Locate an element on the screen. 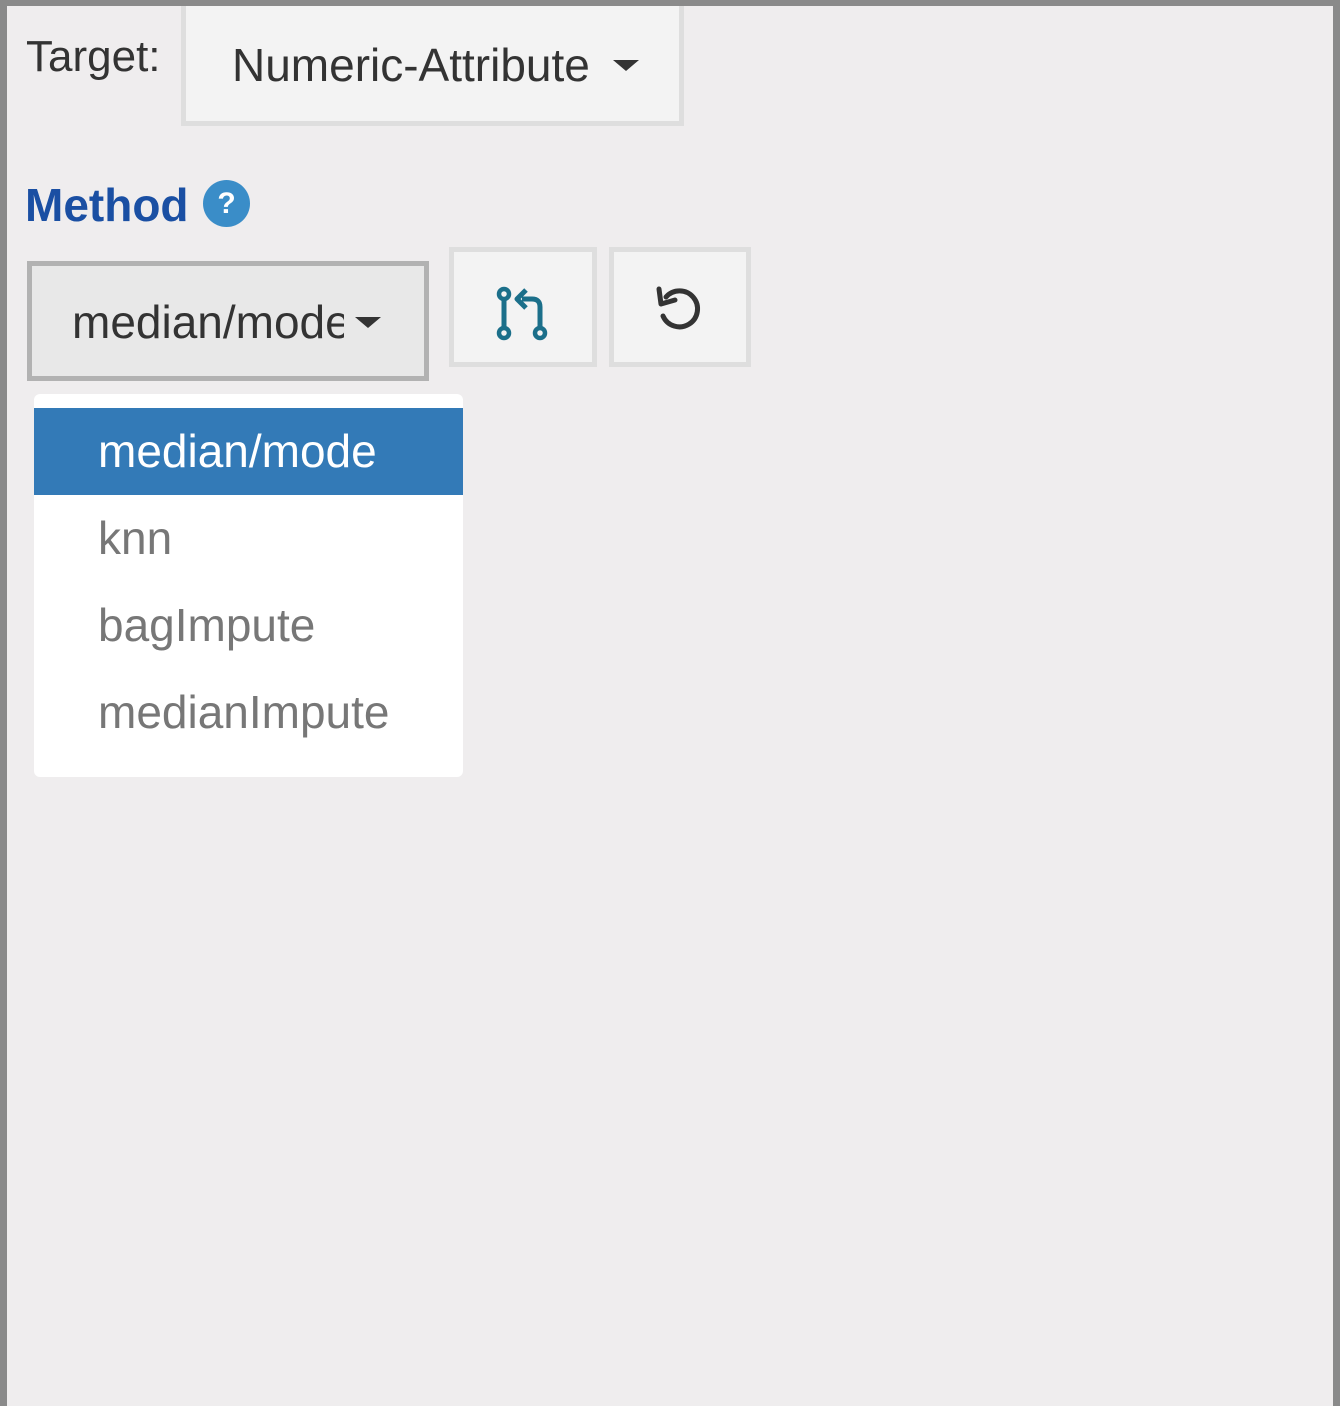  reset-button is located at coordinates (680, 307).